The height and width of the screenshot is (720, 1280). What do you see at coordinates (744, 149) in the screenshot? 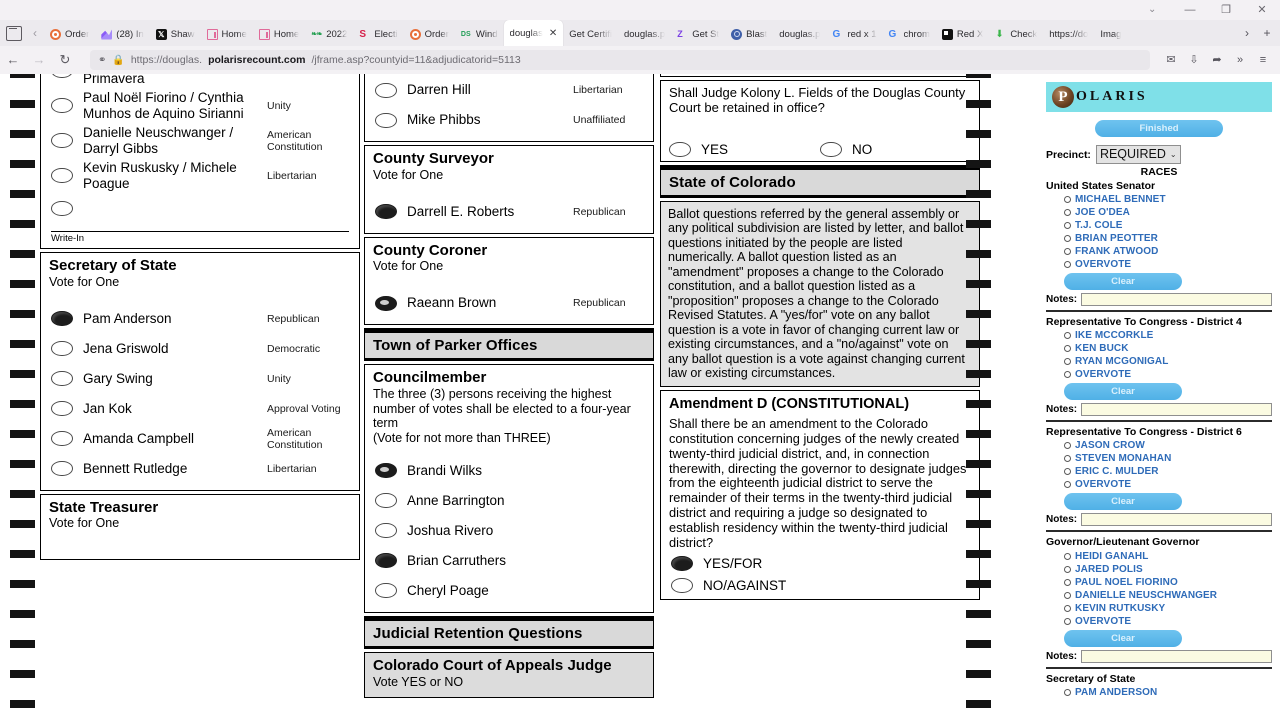
I see `yes-option: YES` at bounding box center [744, 149].